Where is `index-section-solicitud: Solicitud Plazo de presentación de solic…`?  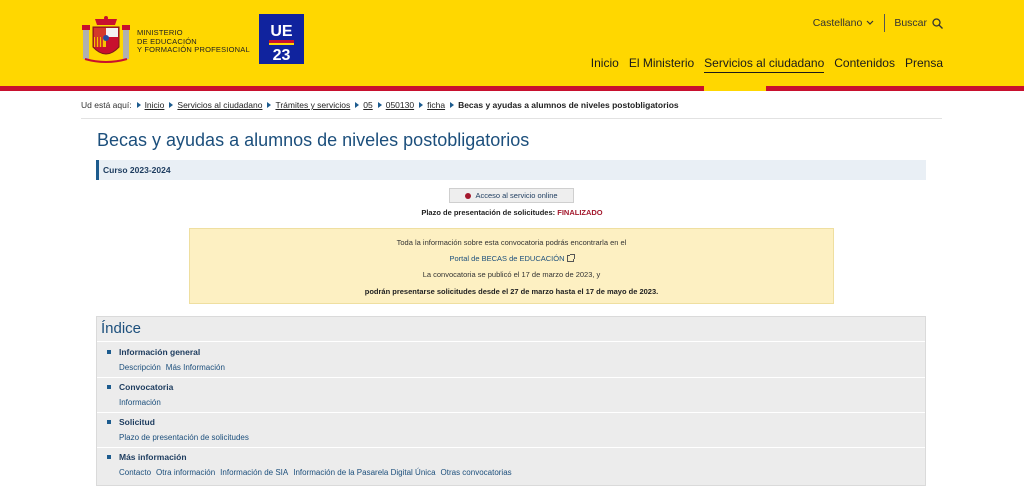 index-section-solicitud: Solicitud Plazo de presentación de solic… is located at coordinates (178, 429).